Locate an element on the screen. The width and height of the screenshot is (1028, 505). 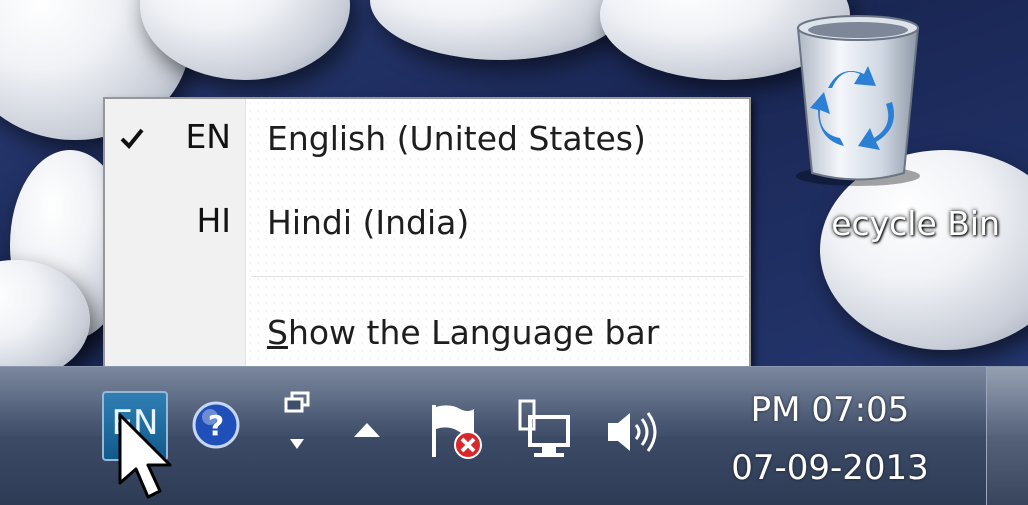
mouse-cursor-icon is located at coordinates (145, 456).